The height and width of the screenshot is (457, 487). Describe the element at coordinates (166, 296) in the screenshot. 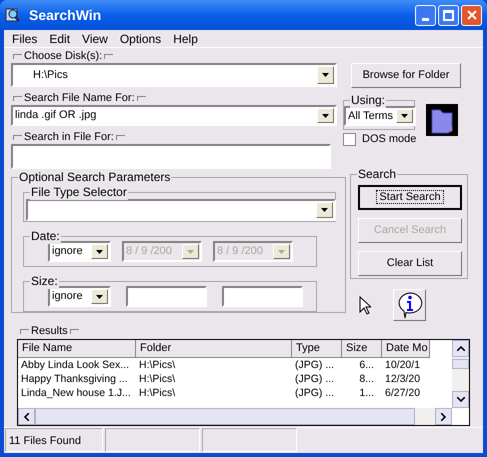

I see `size-min-field` at that location.